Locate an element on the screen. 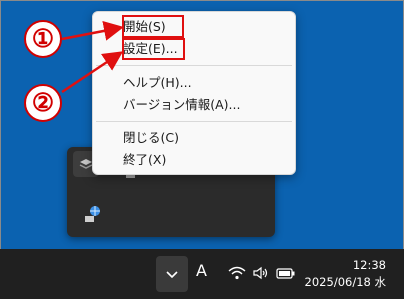 The height and width of the screenshot is (299, 404). show-hidden-icons-button is located at coordinates (172, 274).